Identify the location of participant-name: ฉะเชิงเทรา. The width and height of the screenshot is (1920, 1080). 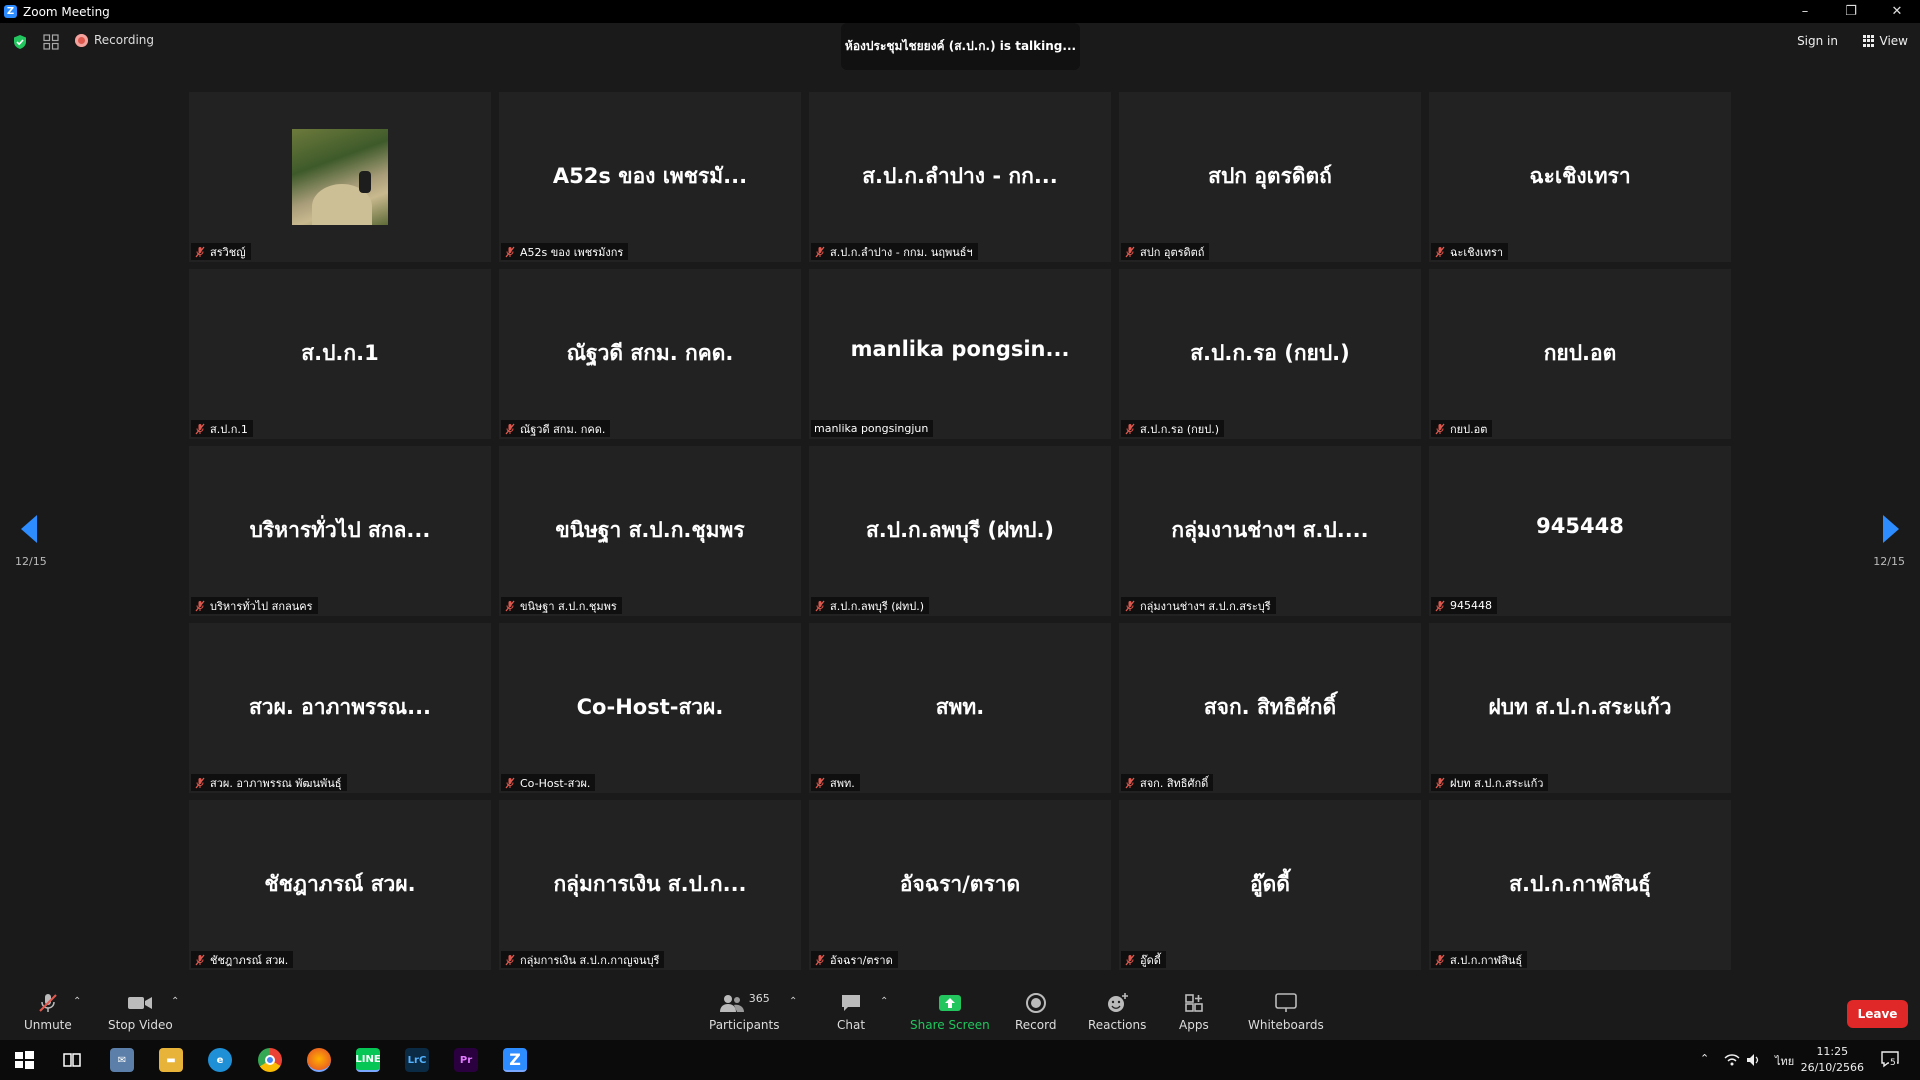
(1477, 252).